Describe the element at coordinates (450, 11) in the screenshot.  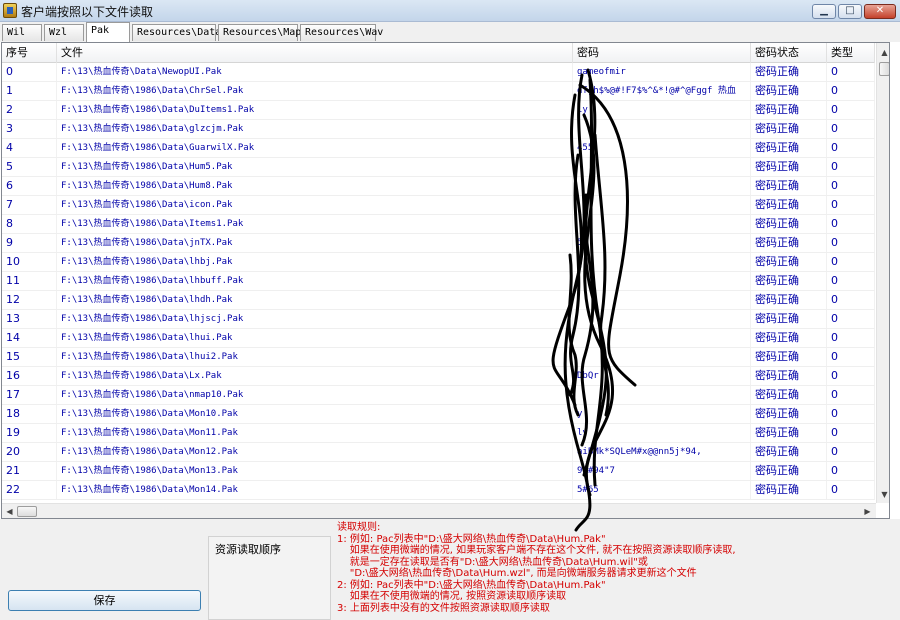
I see `title-bar: 客户端按照以下文件读取 ▁ □ ✕` at that location.